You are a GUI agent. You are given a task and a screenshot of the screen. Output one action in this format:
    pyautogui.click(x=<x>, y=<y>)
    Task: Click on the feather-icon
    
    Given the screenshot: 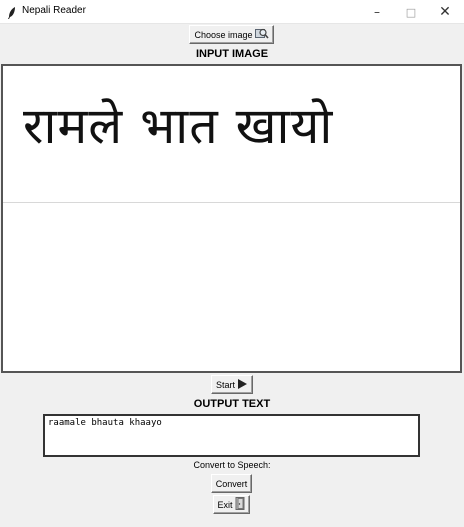 What is the action you would take?
    pyautogui.click(x=12, y=12)
    